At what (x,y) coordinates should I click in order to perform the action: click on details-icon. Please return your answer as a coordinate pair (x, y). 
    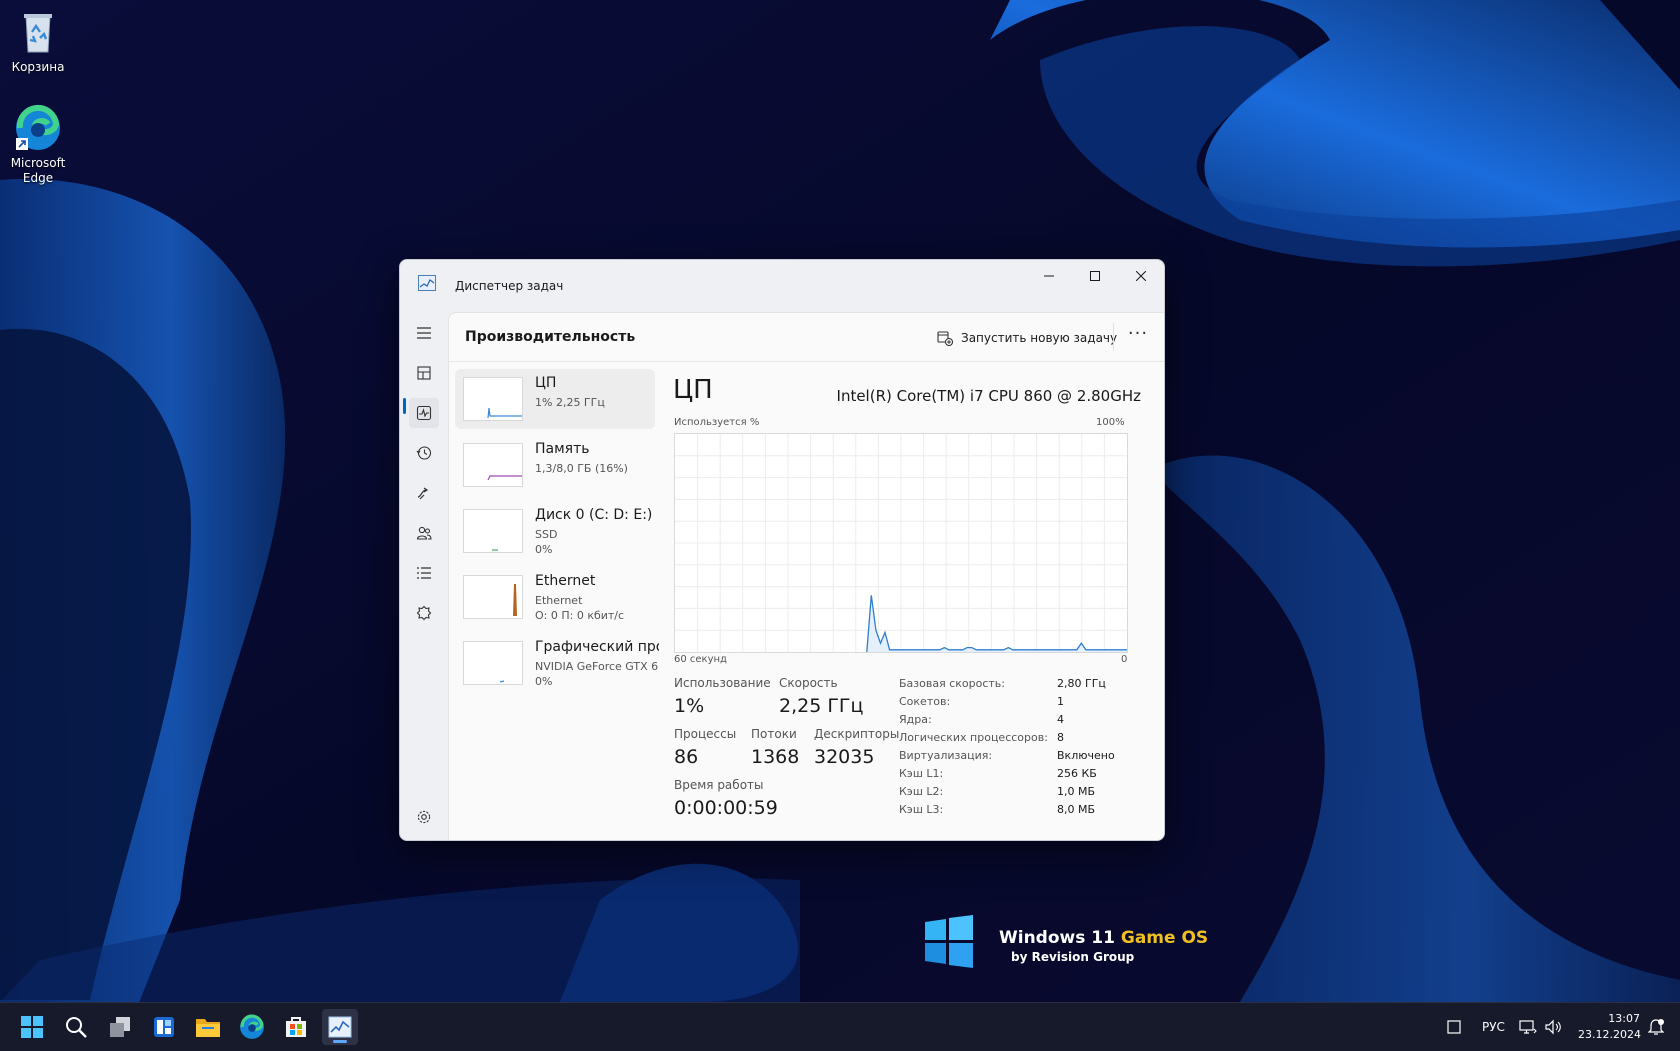
    Looking at the image, I should click on (424, 573).